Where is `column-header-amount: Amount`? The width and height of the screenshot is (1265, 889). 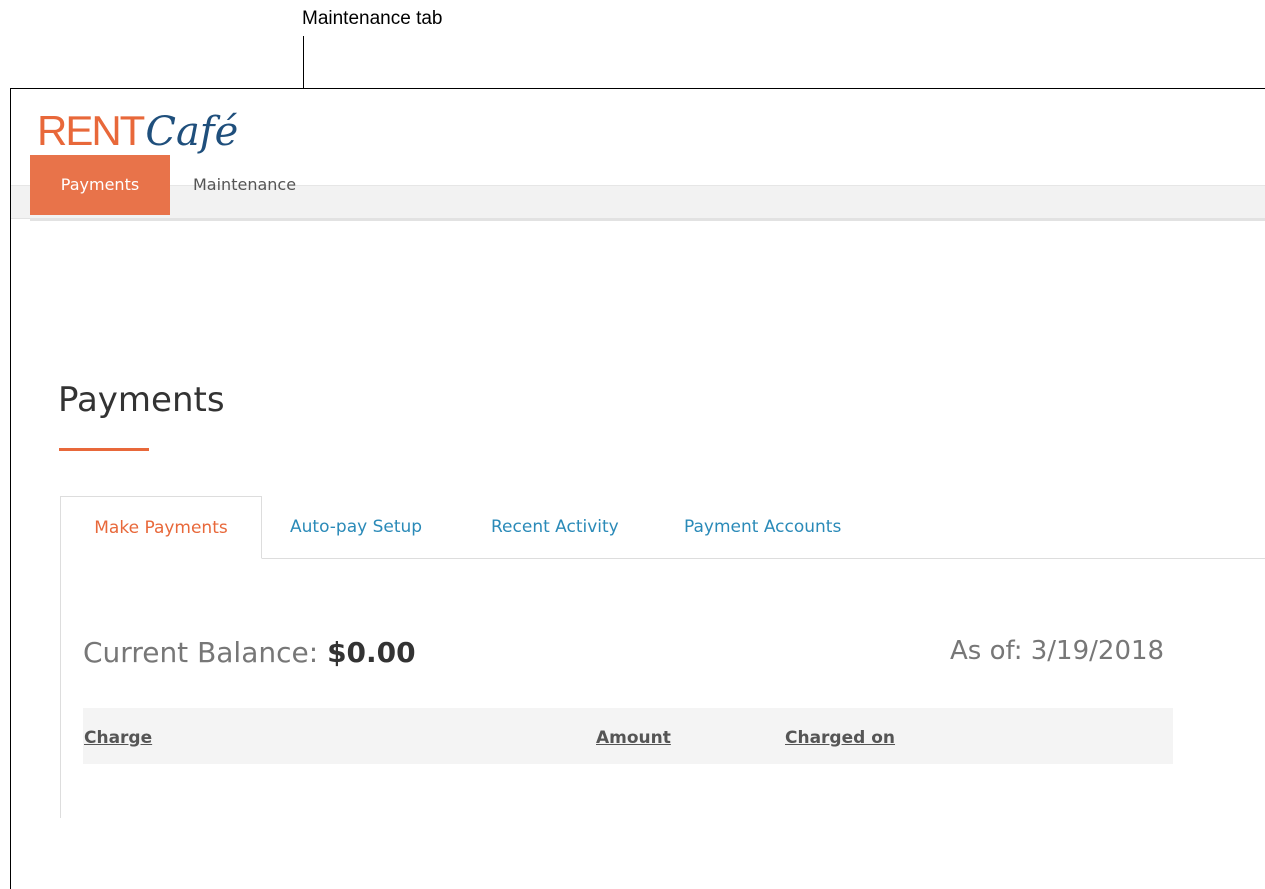 column-header-amount: Amount is located at coordinates (633, 736).